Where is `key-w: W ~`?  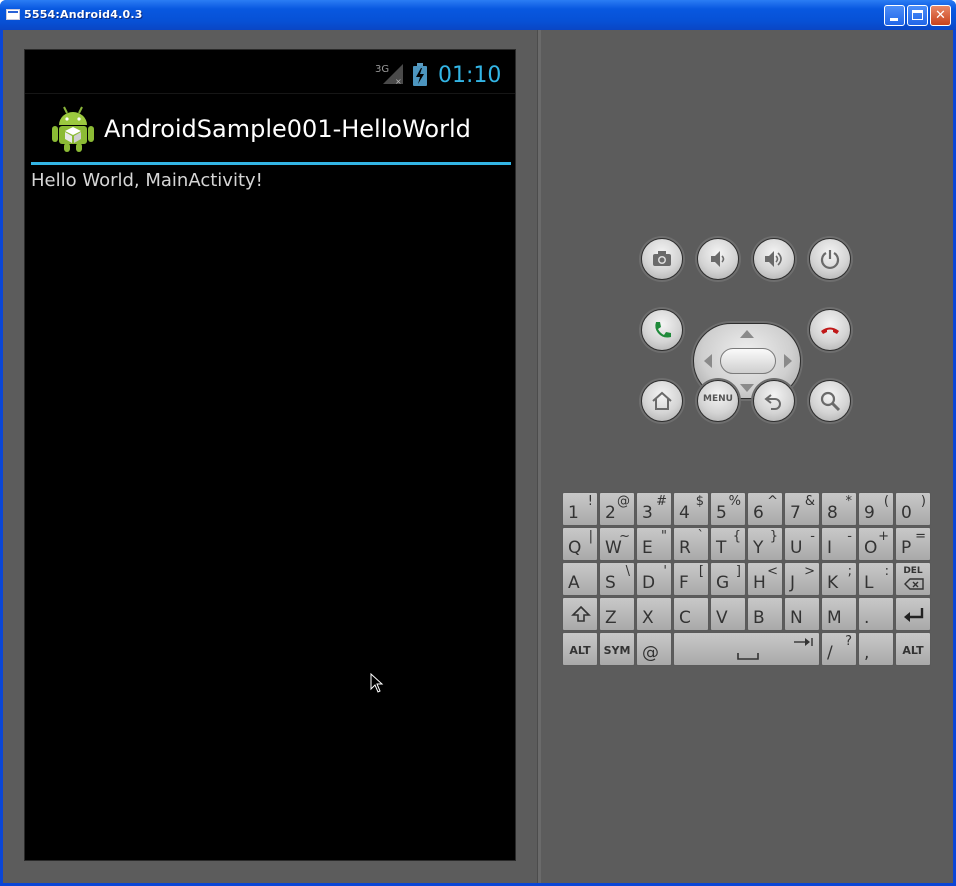 key-w: W ~ is located at coordinates (617, 544).